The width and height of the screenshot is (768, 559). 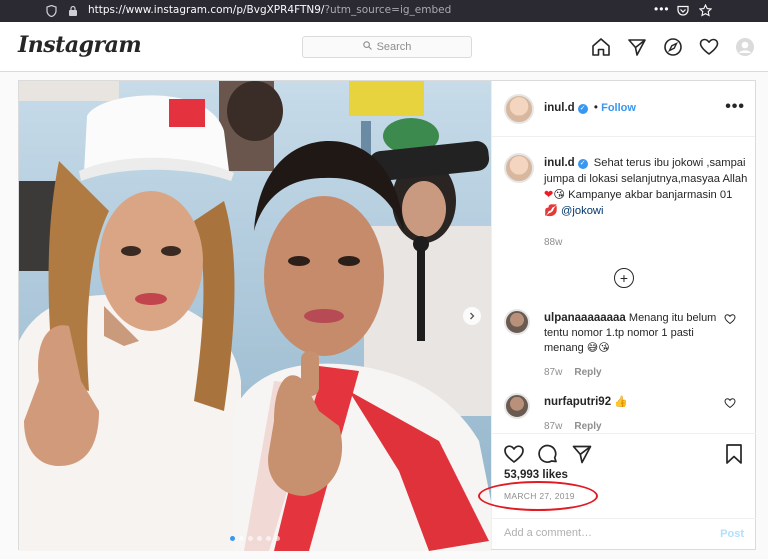 I want to click on load-more-comments-button: +, so click(x=624, y=278).